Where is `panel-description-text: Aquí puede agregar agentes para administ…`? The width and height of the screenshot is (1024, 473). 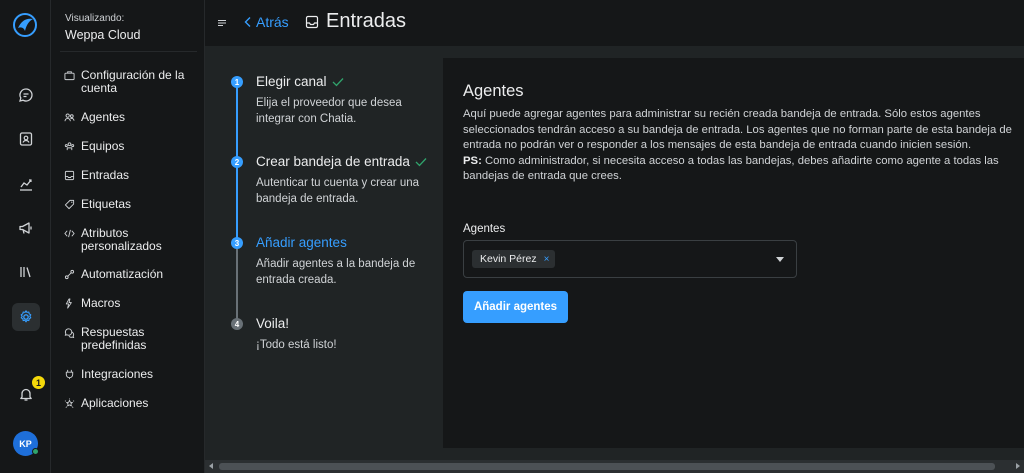 panel-description-text: Aquí puede agregar agentes para administ… is located at coordinates (737, 129).